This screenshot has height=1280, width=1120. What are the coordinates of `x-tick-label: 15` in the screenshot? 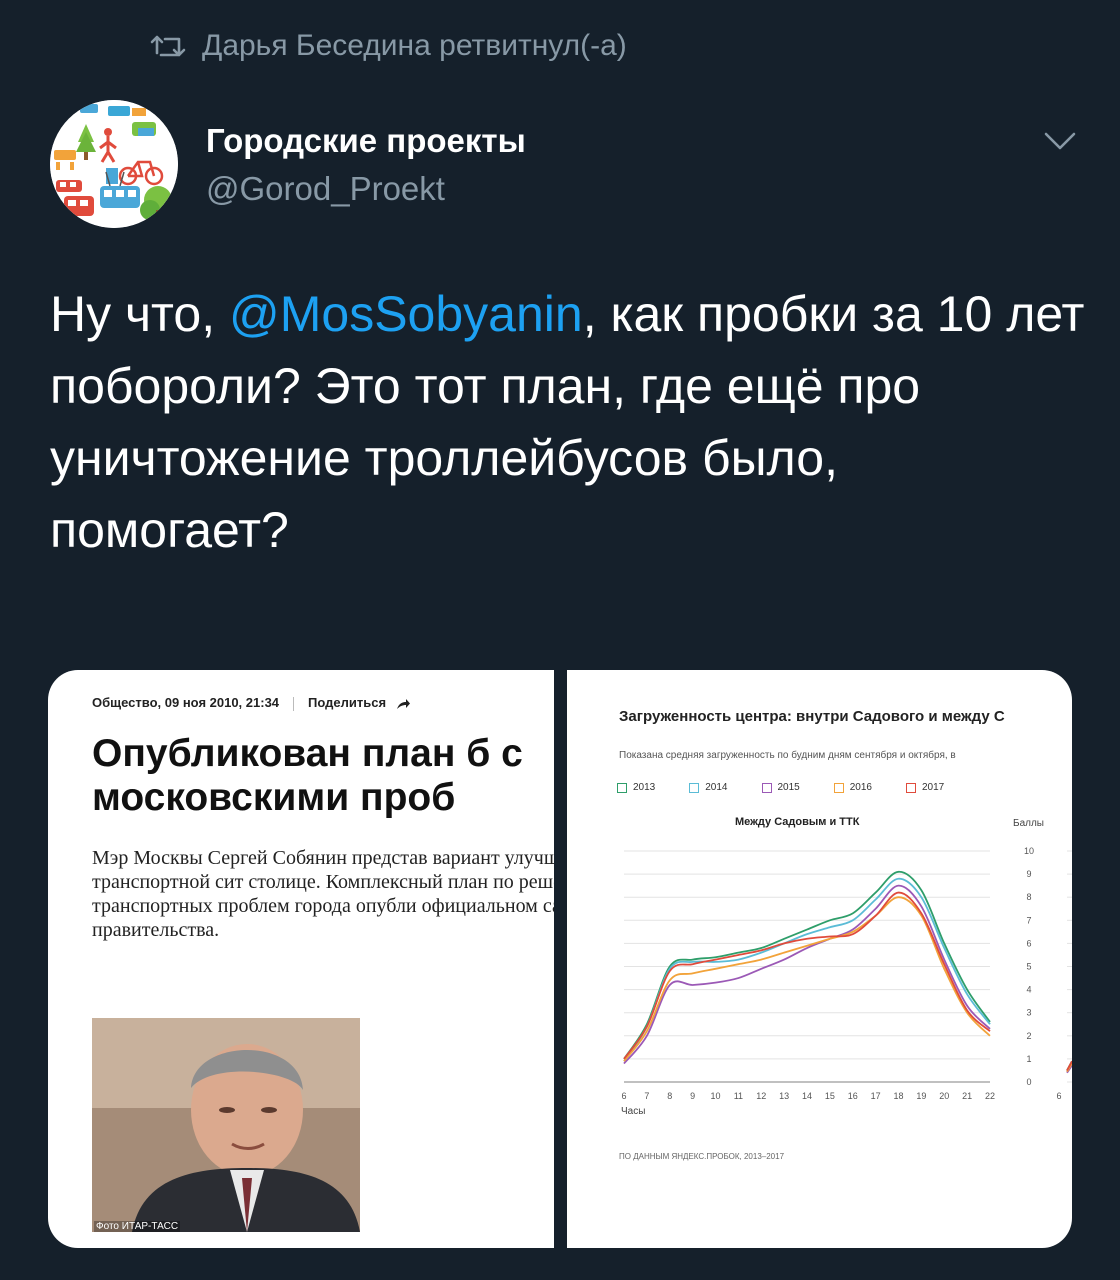 It's located at (830, 1096).